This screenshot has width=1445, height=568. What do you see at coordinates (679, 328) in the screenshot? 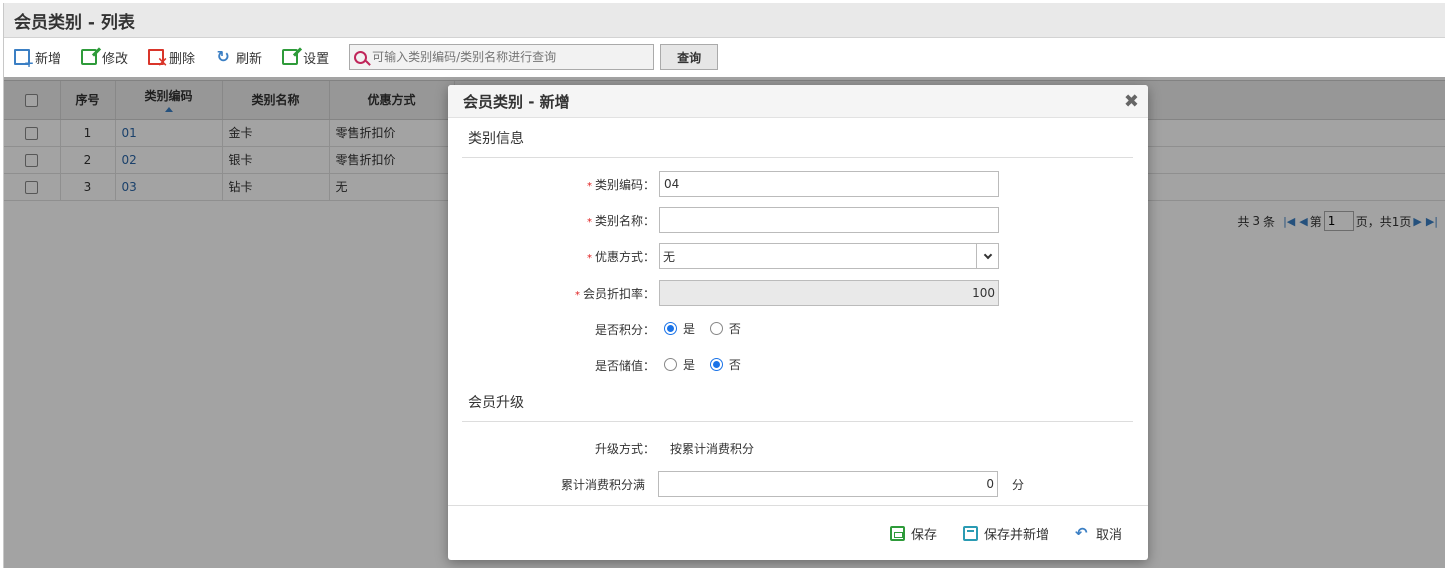
I see `points-yes-option: 是` at bounding box center [679, 328].